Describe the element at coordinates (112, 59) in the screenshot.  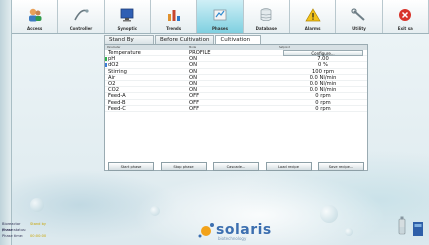
I see `parameter-name: pH` at that location.